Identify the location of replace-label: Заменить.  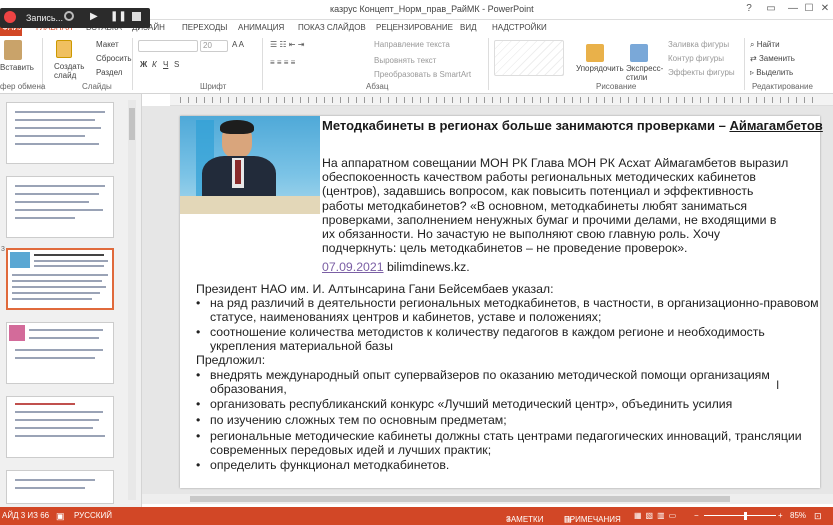
(776, 58).